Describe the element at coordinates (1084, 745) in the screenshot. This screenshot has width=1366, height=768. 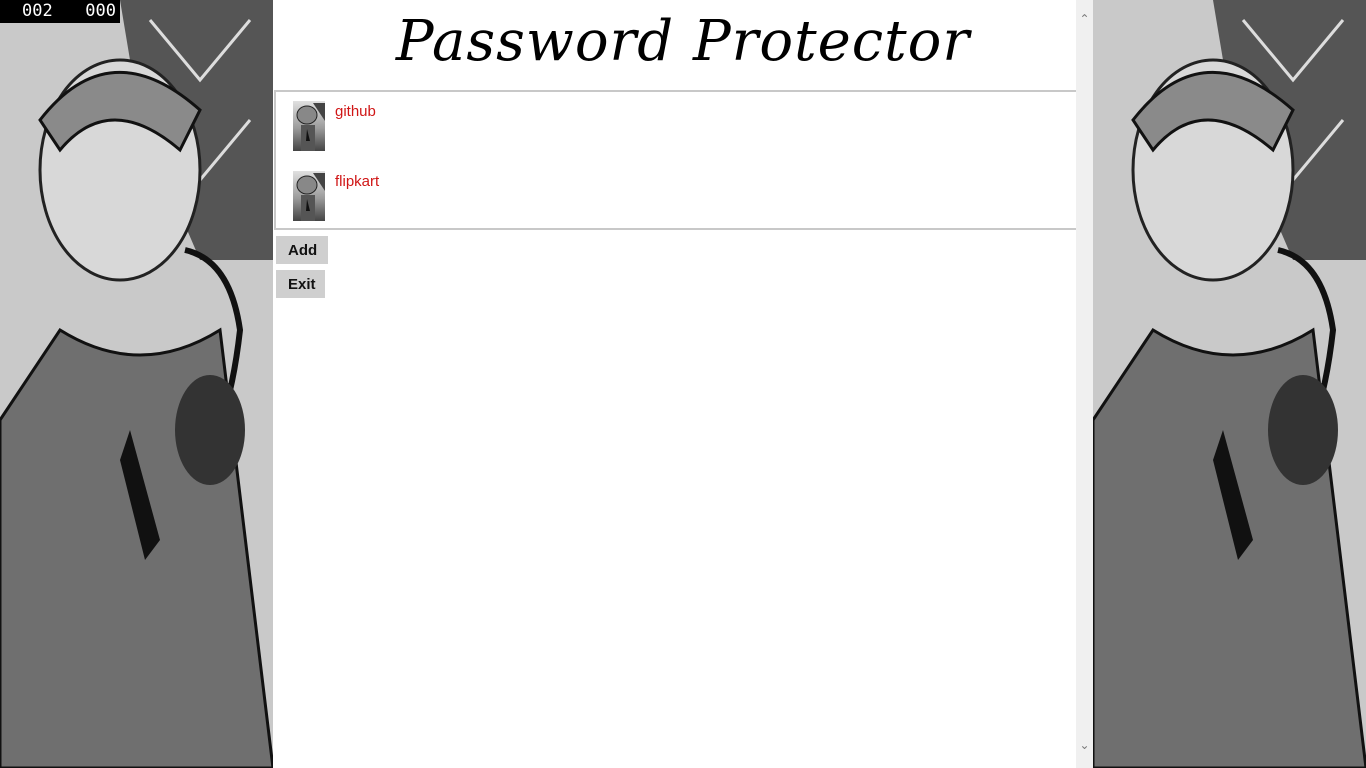
I see `scroll-down-icon: ⌄` at that location.